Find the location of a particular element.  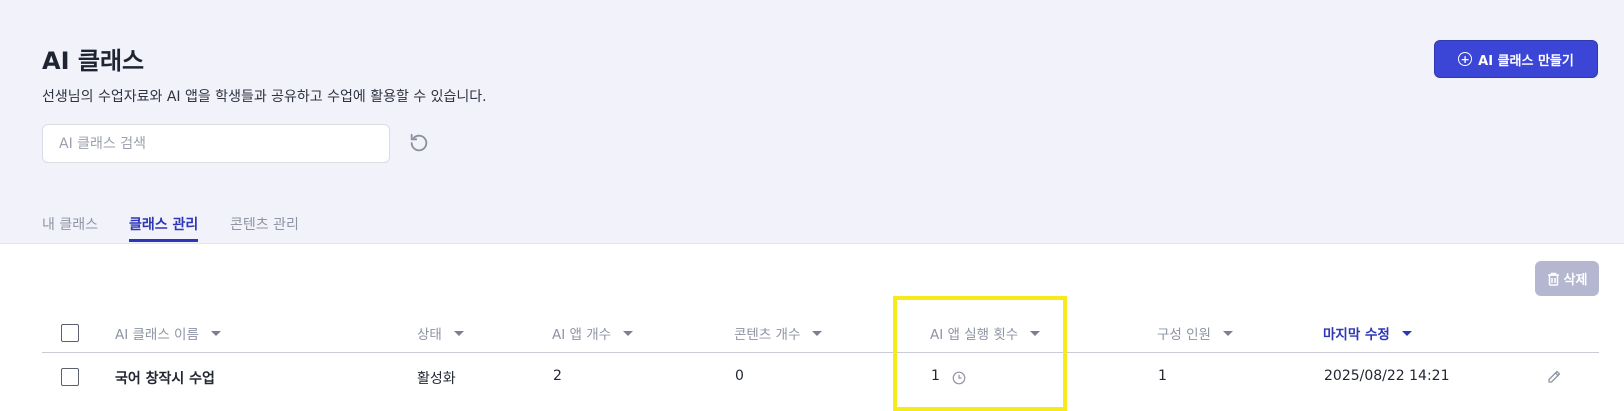

column-header-status: 상태 is located at coordinates (440, 333).